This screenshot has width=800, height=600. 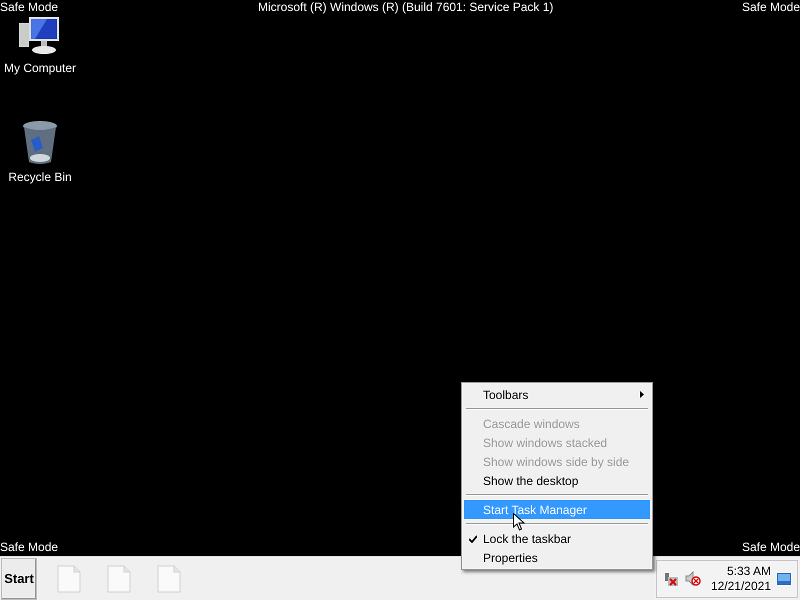 I want to click on menu-item: Properties, so click(x=557, y=557).